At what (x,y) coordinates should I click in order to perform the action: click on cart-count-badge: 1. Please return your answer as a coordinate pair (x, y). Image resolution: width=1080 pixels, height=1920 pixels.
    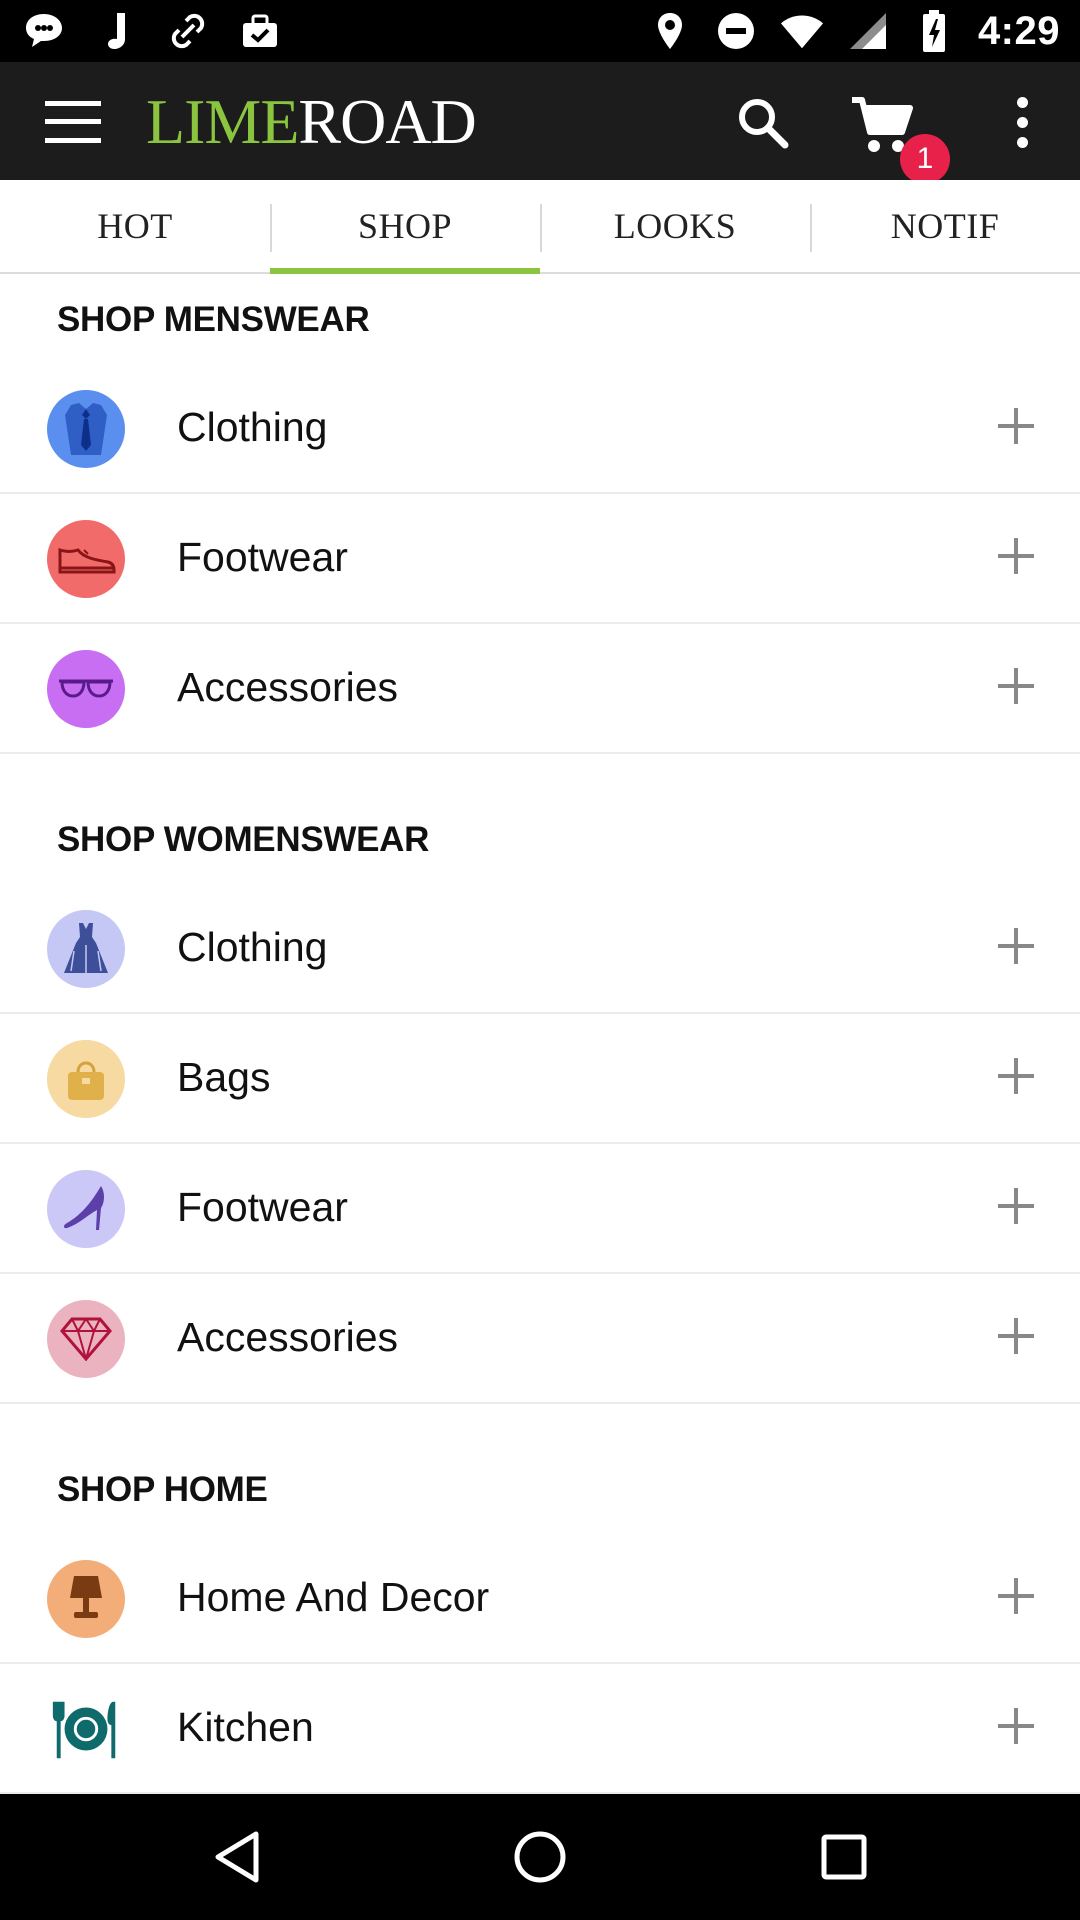
    Looking at the image, I should click on (925, 159).